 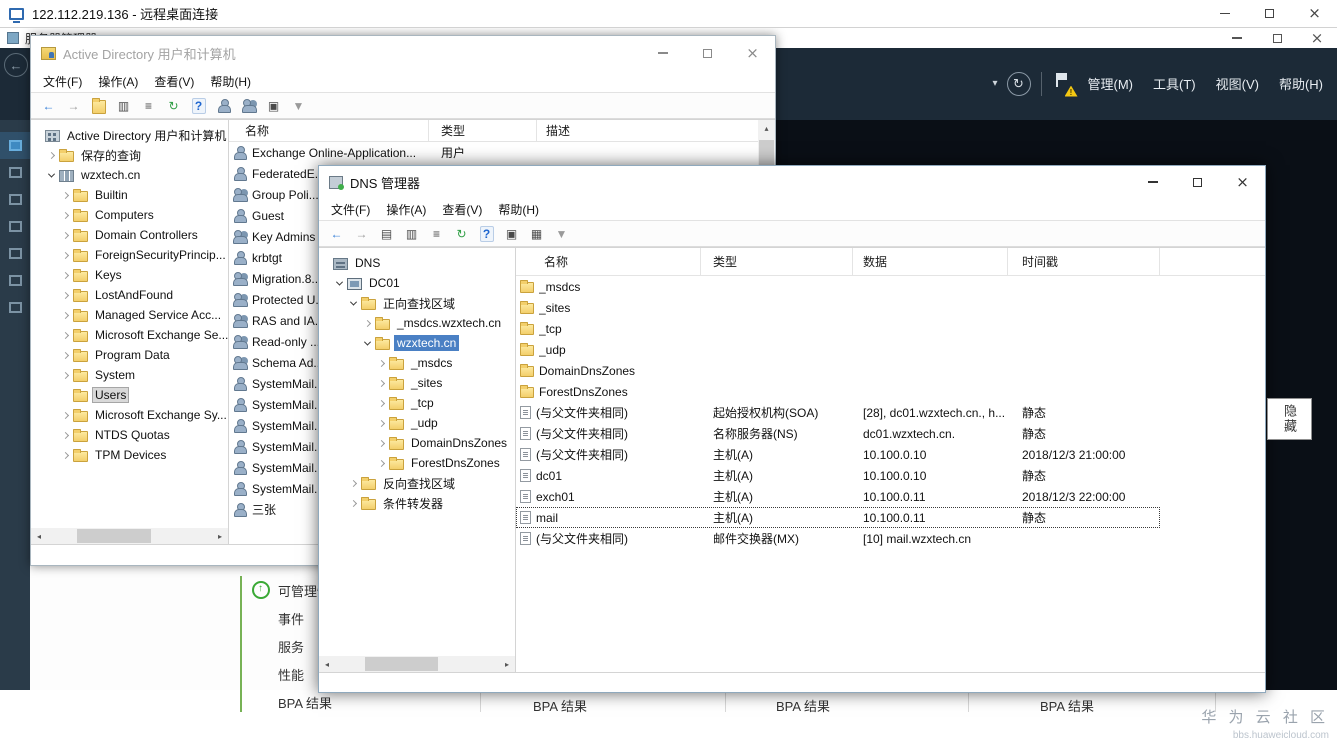 I want to click on tree-item: DNS, so click(x=417, y=263).